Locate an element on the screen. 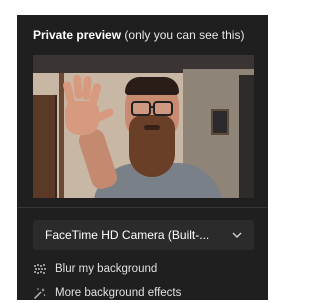 The image size is (320, 303). preview-picture-frame is located at coordinates (220, 122).